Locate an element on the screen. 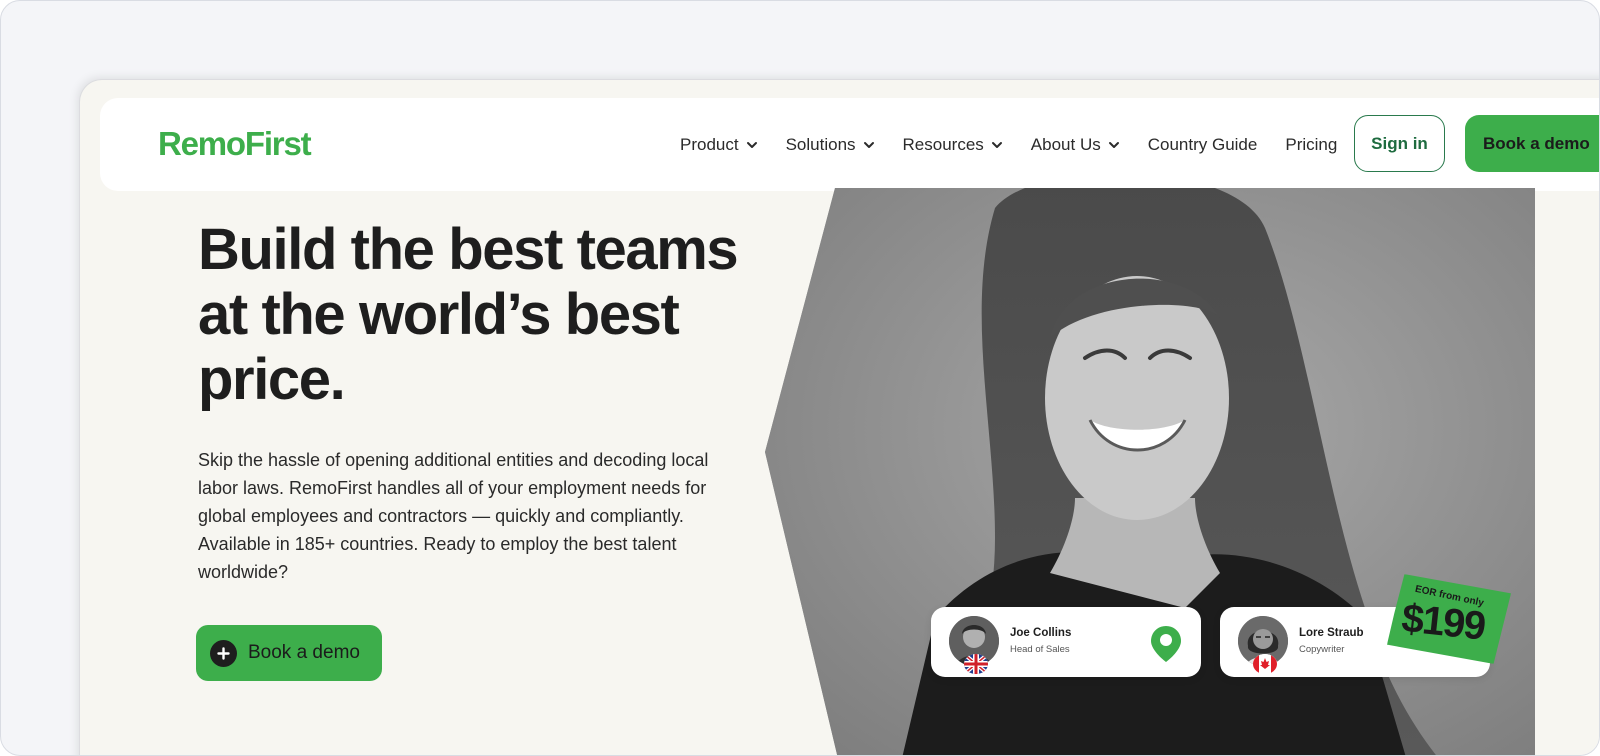 This screenshot has width=1600, height=756. nav-item-label: About Us is located at coordinates (1065, 144).